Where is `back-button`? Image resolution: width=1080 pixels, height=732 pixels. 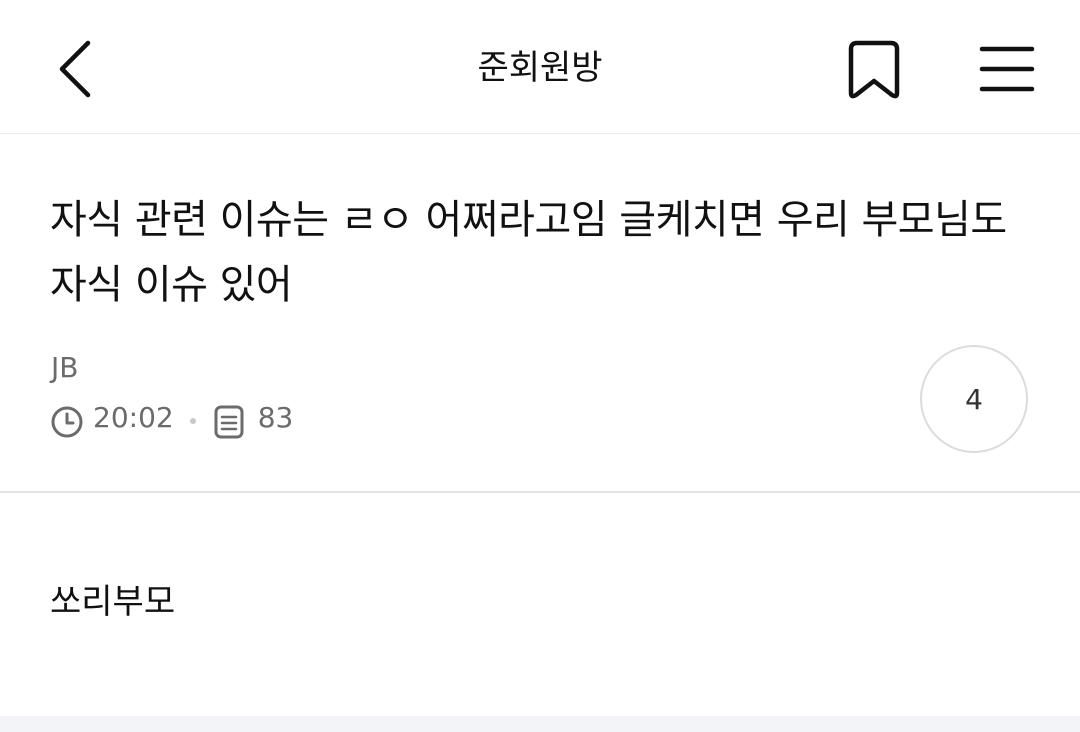 back-button is located at coordinates (74, 69).